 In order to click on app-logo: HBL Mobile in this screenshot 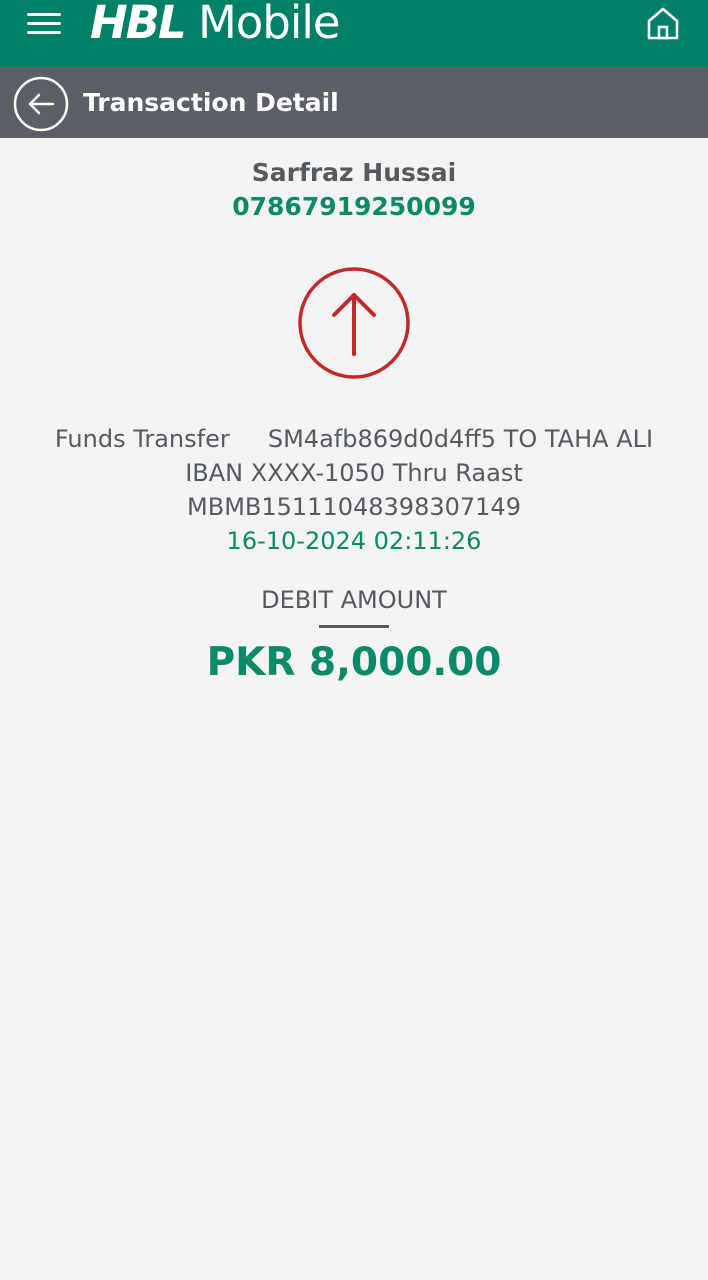, I will do `click(215, 26)`.